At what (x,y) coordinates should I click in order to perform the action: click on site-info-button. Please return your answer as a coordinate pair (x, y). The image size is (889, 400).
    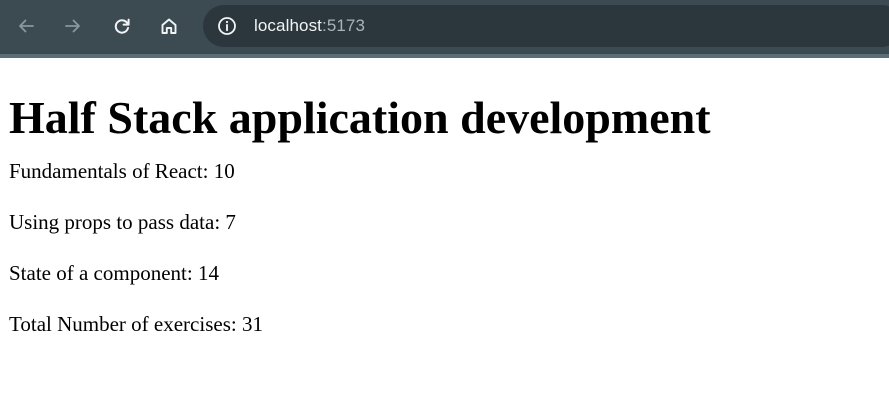
    Looking at the image, I should click on (227, 26).